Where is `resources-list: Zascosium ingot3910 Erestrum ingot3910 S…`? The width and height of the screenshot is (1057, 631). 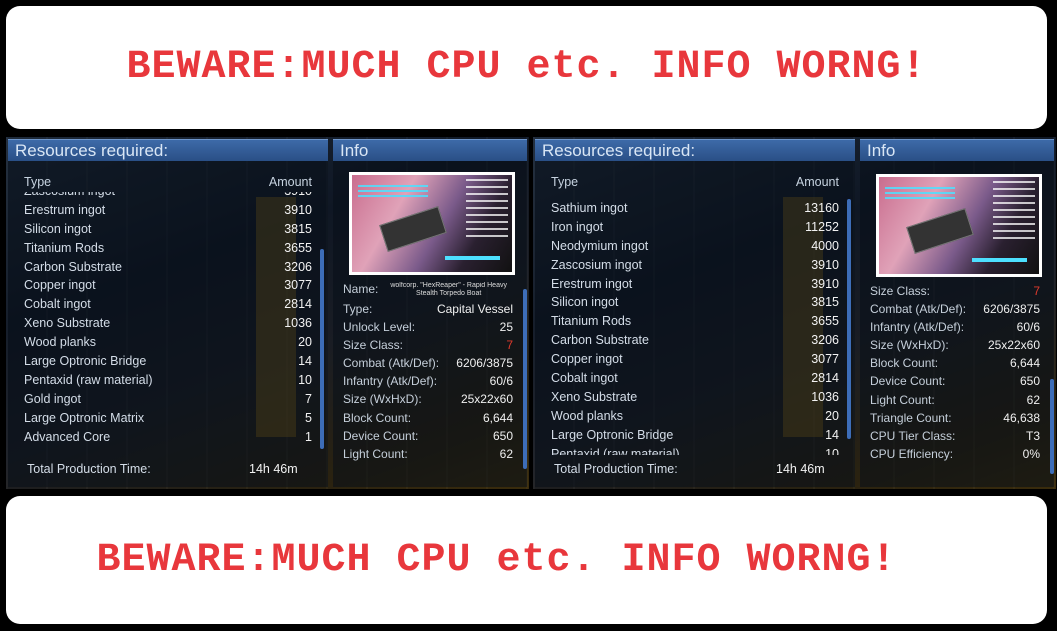 resources-list: Zascosium ingot3910 Erestrum ingot3910 S… is located at coordinates (169, 323).